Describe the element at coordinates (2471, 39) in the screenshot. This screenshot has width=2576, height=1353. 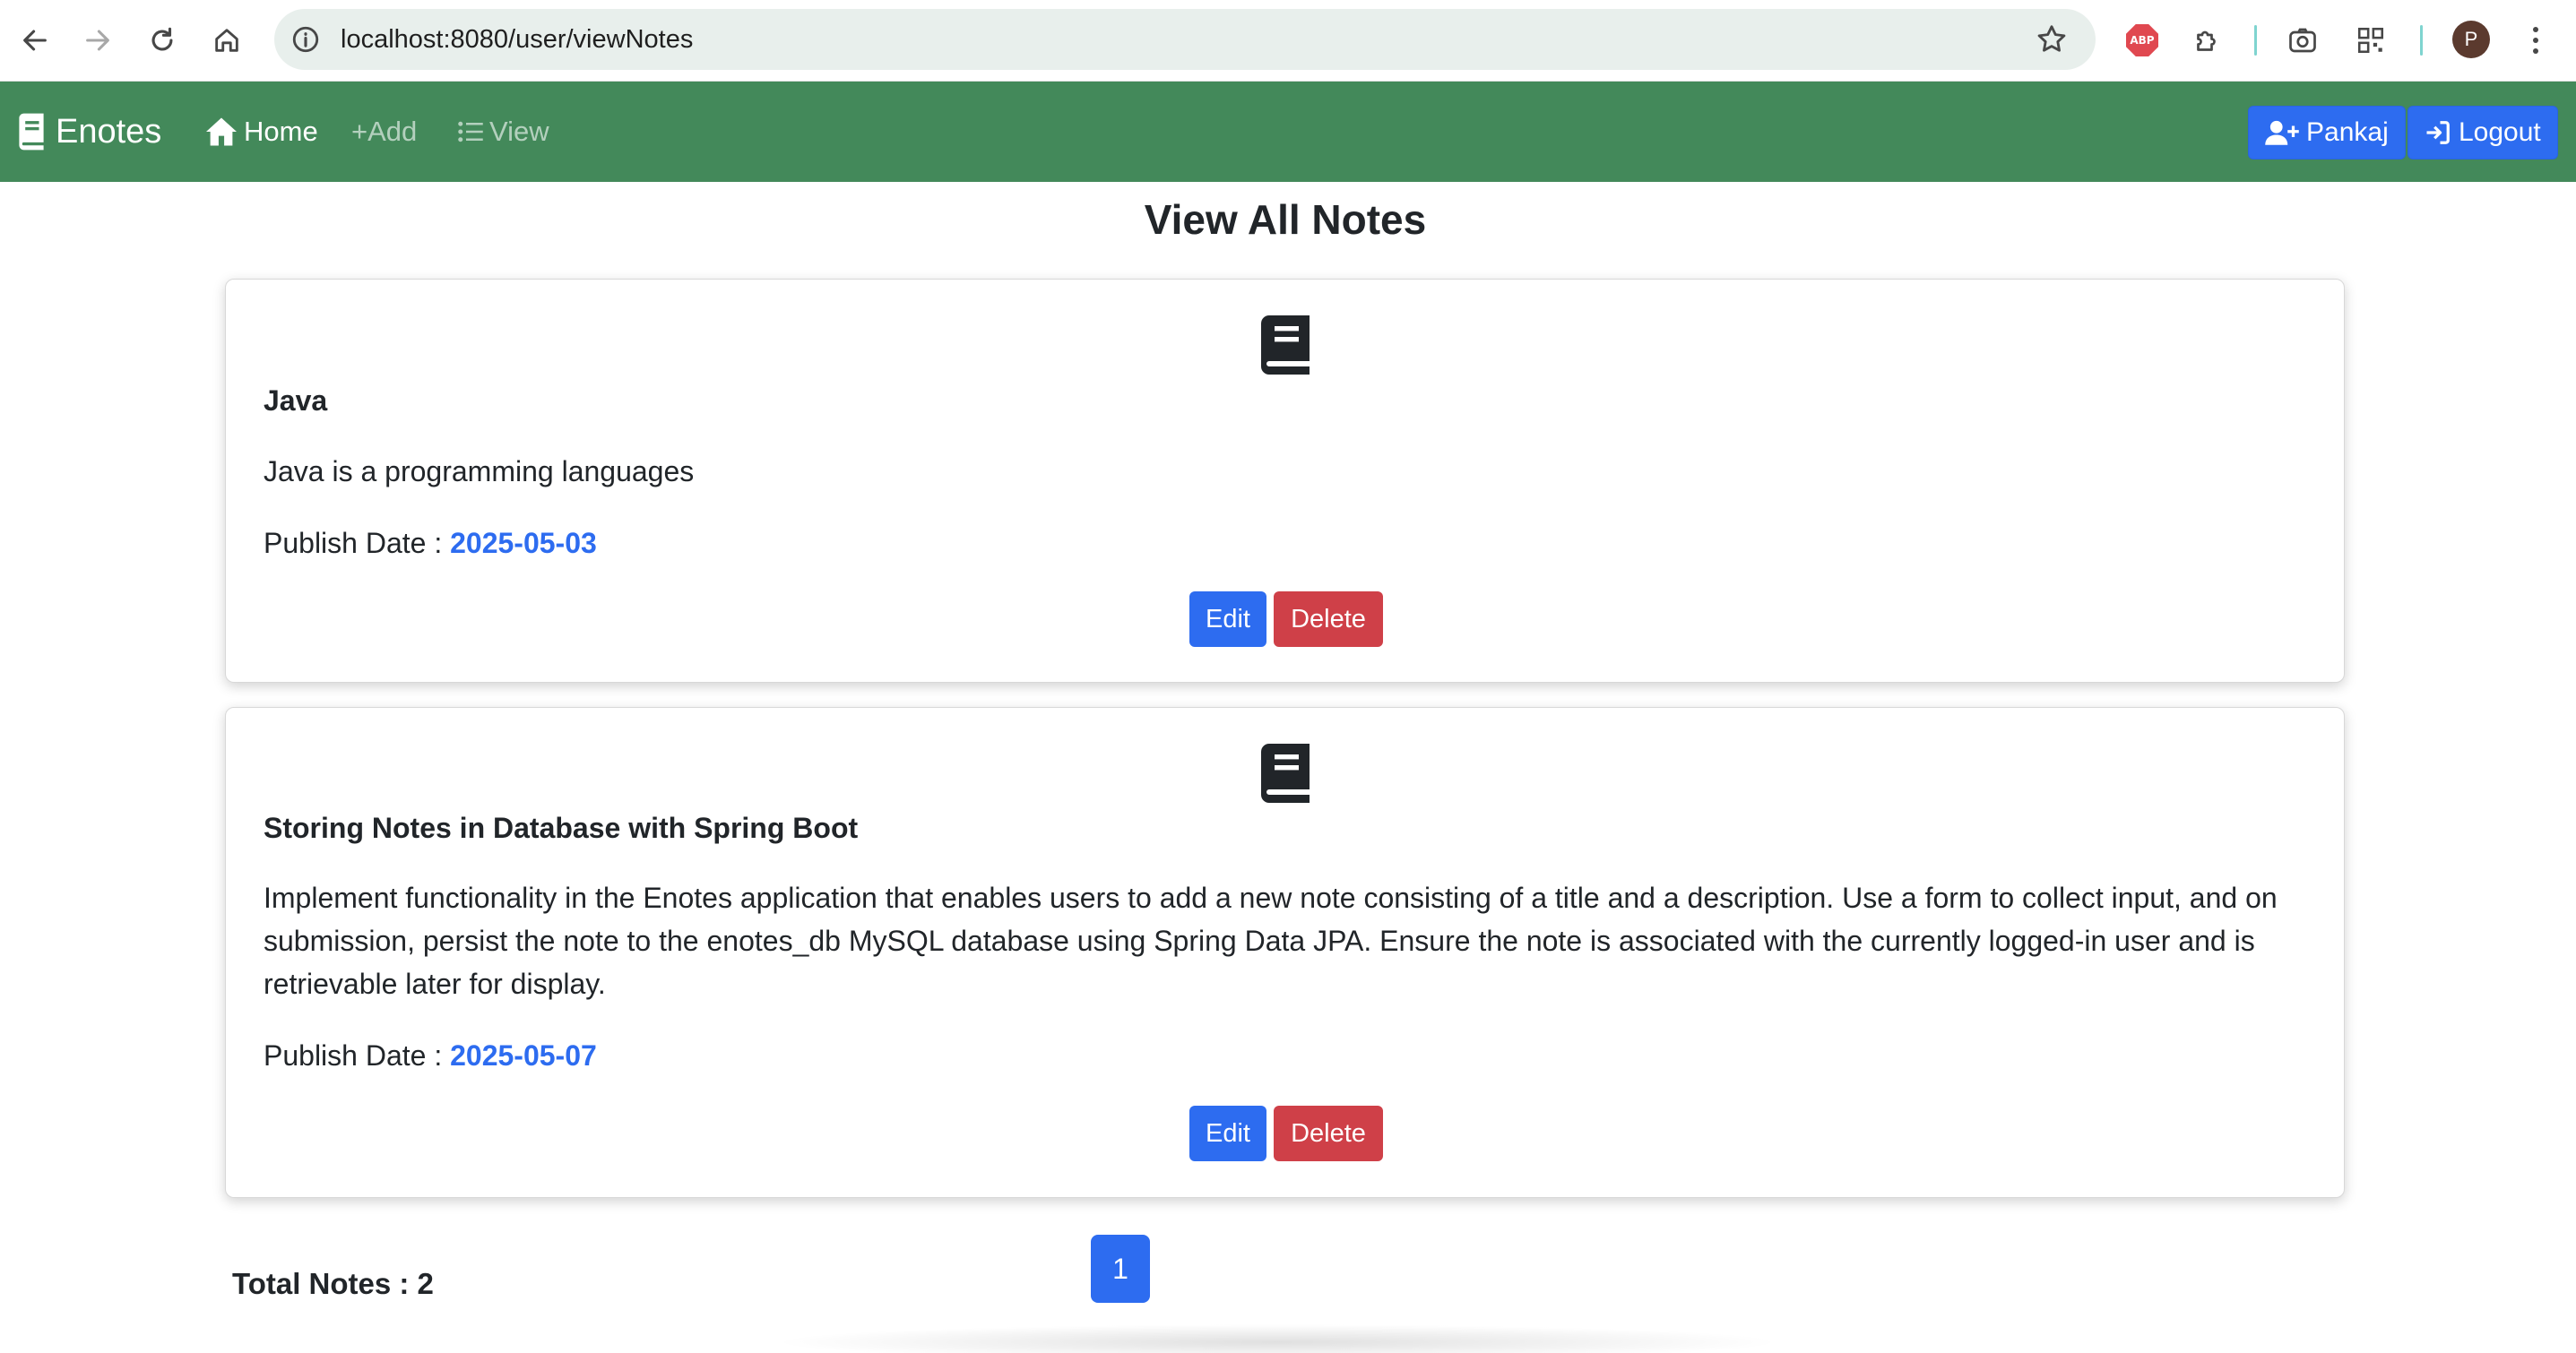
I see `profile-avatar: P` at that location.